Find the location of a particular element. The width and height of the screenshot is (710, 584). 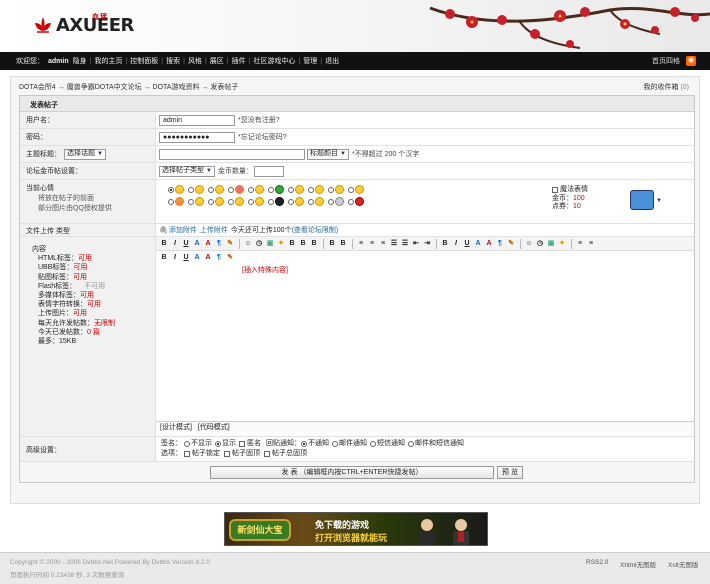

code-mode-tab: [代码模式] is located at coordinates (214, 427).